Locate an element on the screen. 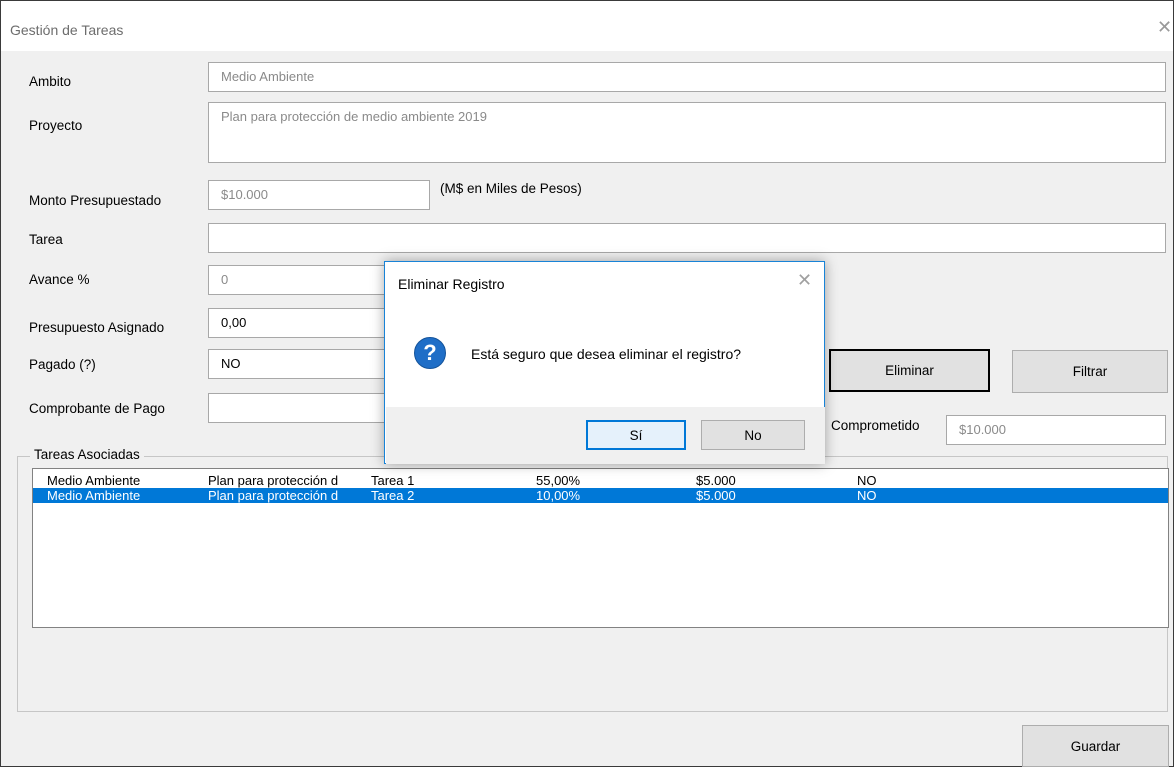  ambito-label: Ambito is located at coordinates (50, 81).